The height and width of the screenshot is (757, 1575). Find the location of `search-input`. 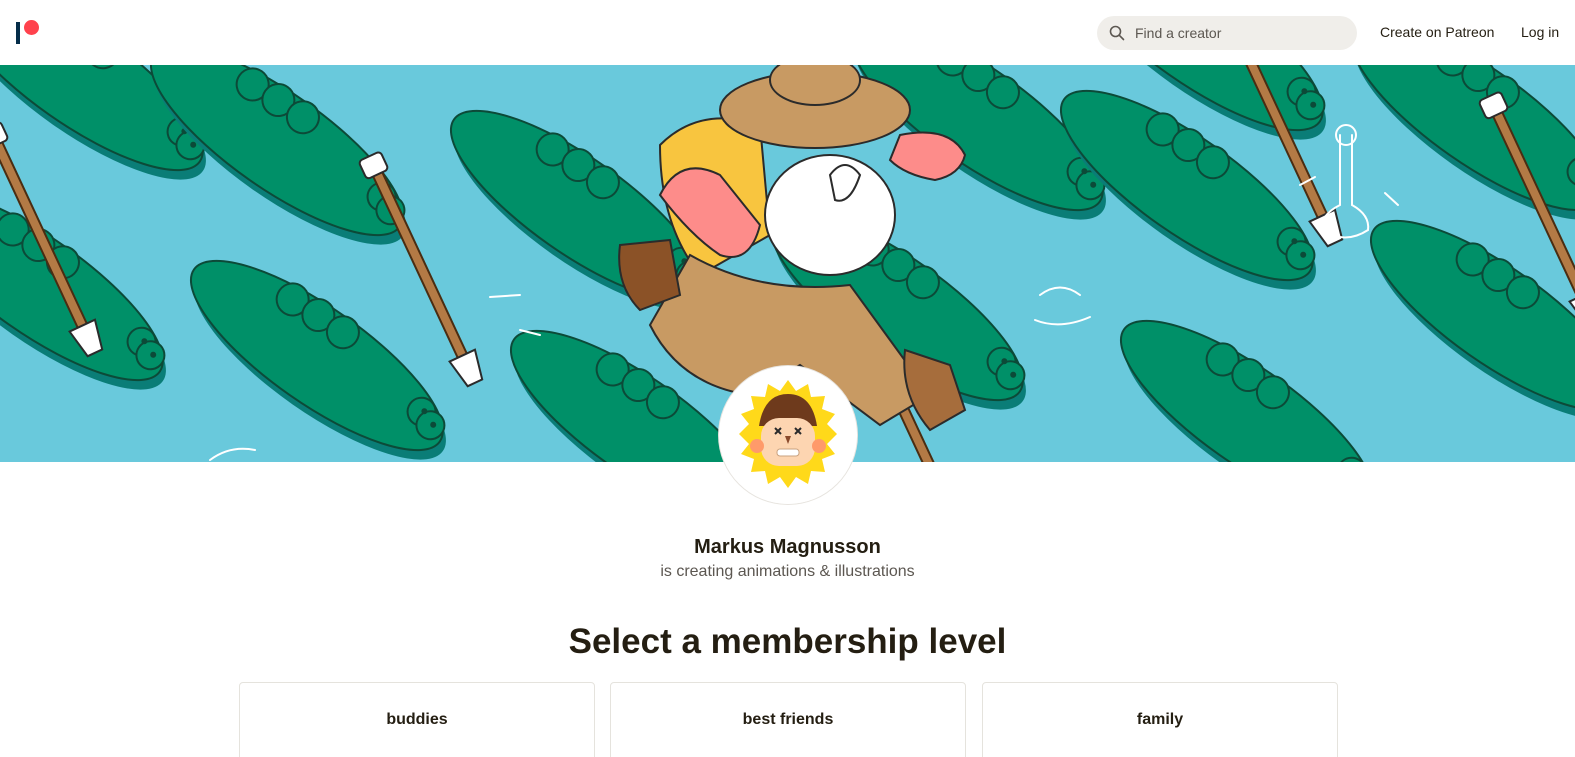

search-input is located at coordinates (1240, 33).